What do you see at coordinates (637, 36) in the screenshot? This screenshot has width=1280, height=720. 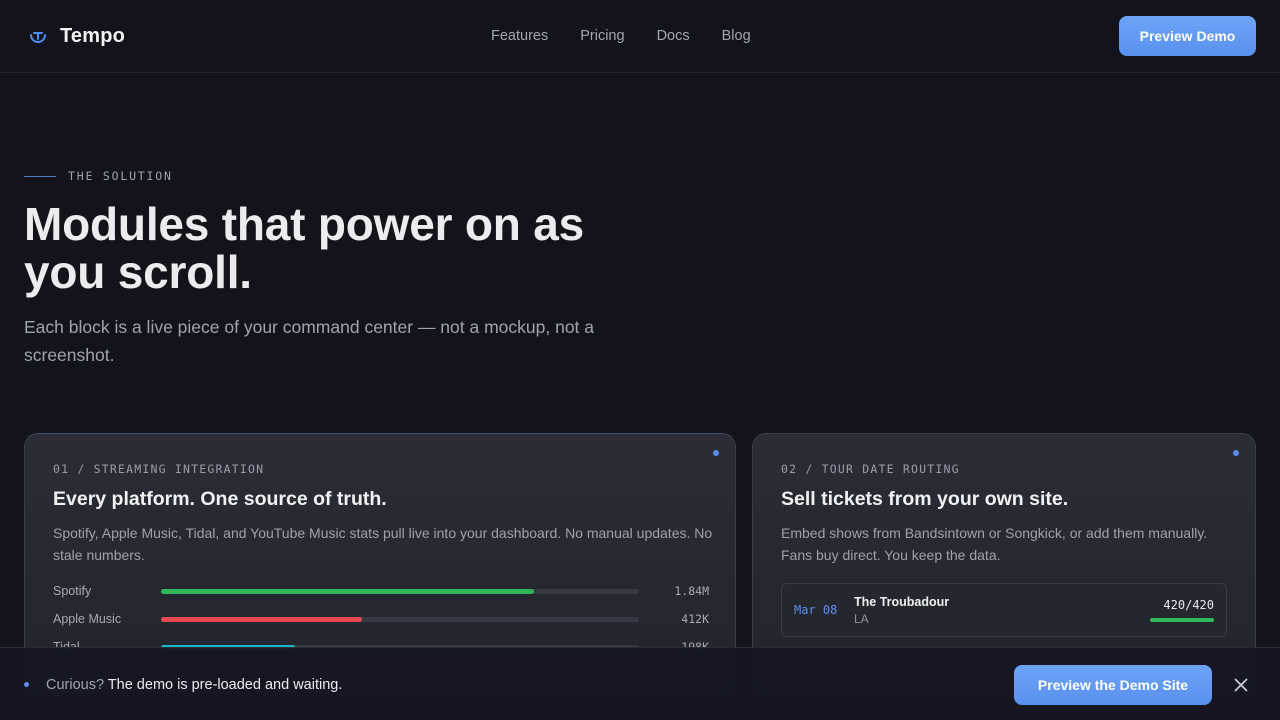 I see `nav-links: Features Pricing Docs Blog` at bounding box center [637, 36].